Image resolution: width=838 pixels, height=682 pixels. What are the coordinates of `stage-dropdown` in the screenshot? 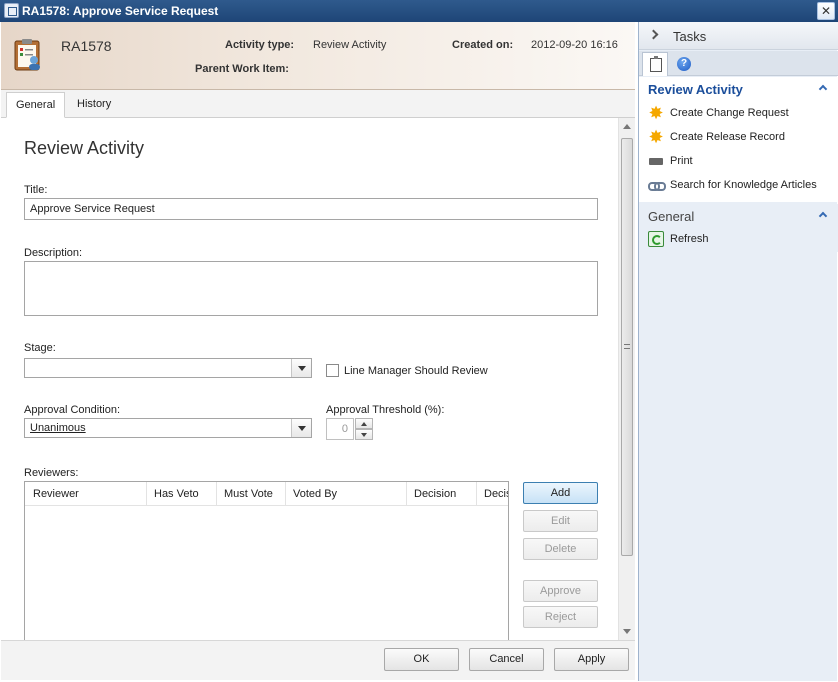 It's located at (168, 368).